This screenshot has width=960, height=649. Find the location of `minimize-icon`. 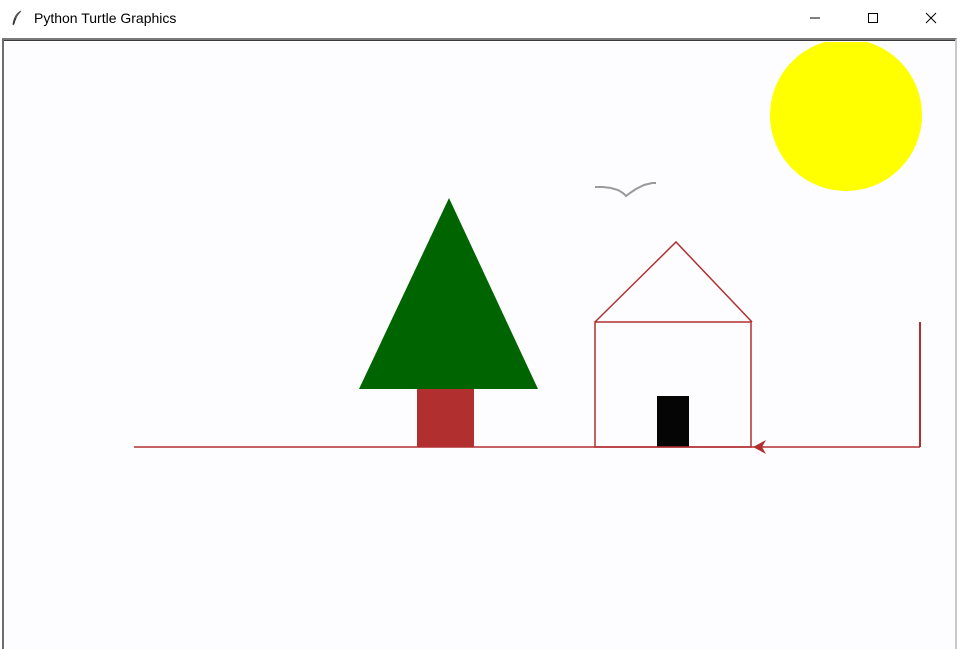

minimize-icon is located at coordinates (815, 18).